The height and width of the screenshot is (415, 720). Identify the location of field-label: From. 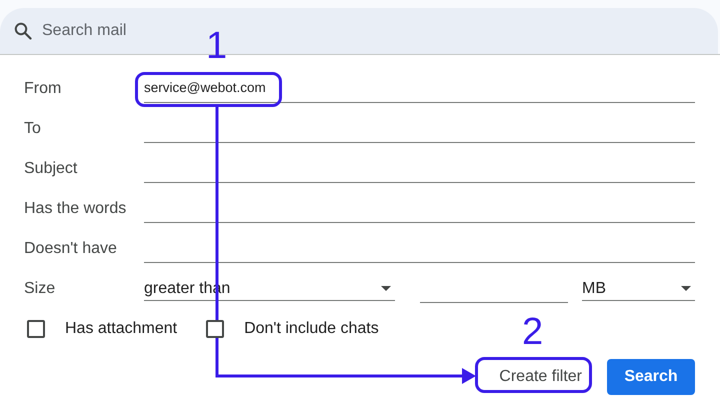
(43, 89).